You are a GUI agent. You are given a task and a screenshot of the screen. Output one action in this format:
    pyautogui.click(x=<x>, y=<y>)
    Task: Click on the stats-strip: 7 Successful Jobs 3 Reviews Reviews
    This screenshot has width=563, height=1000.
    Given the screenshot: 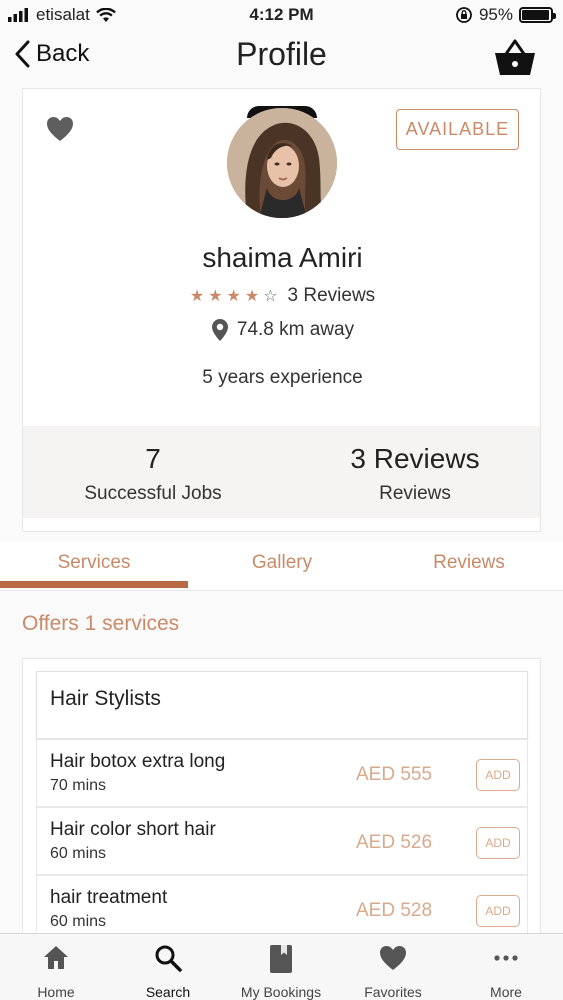 What is the action you would take?
    pyautogui.click(x=281, y=472)
    